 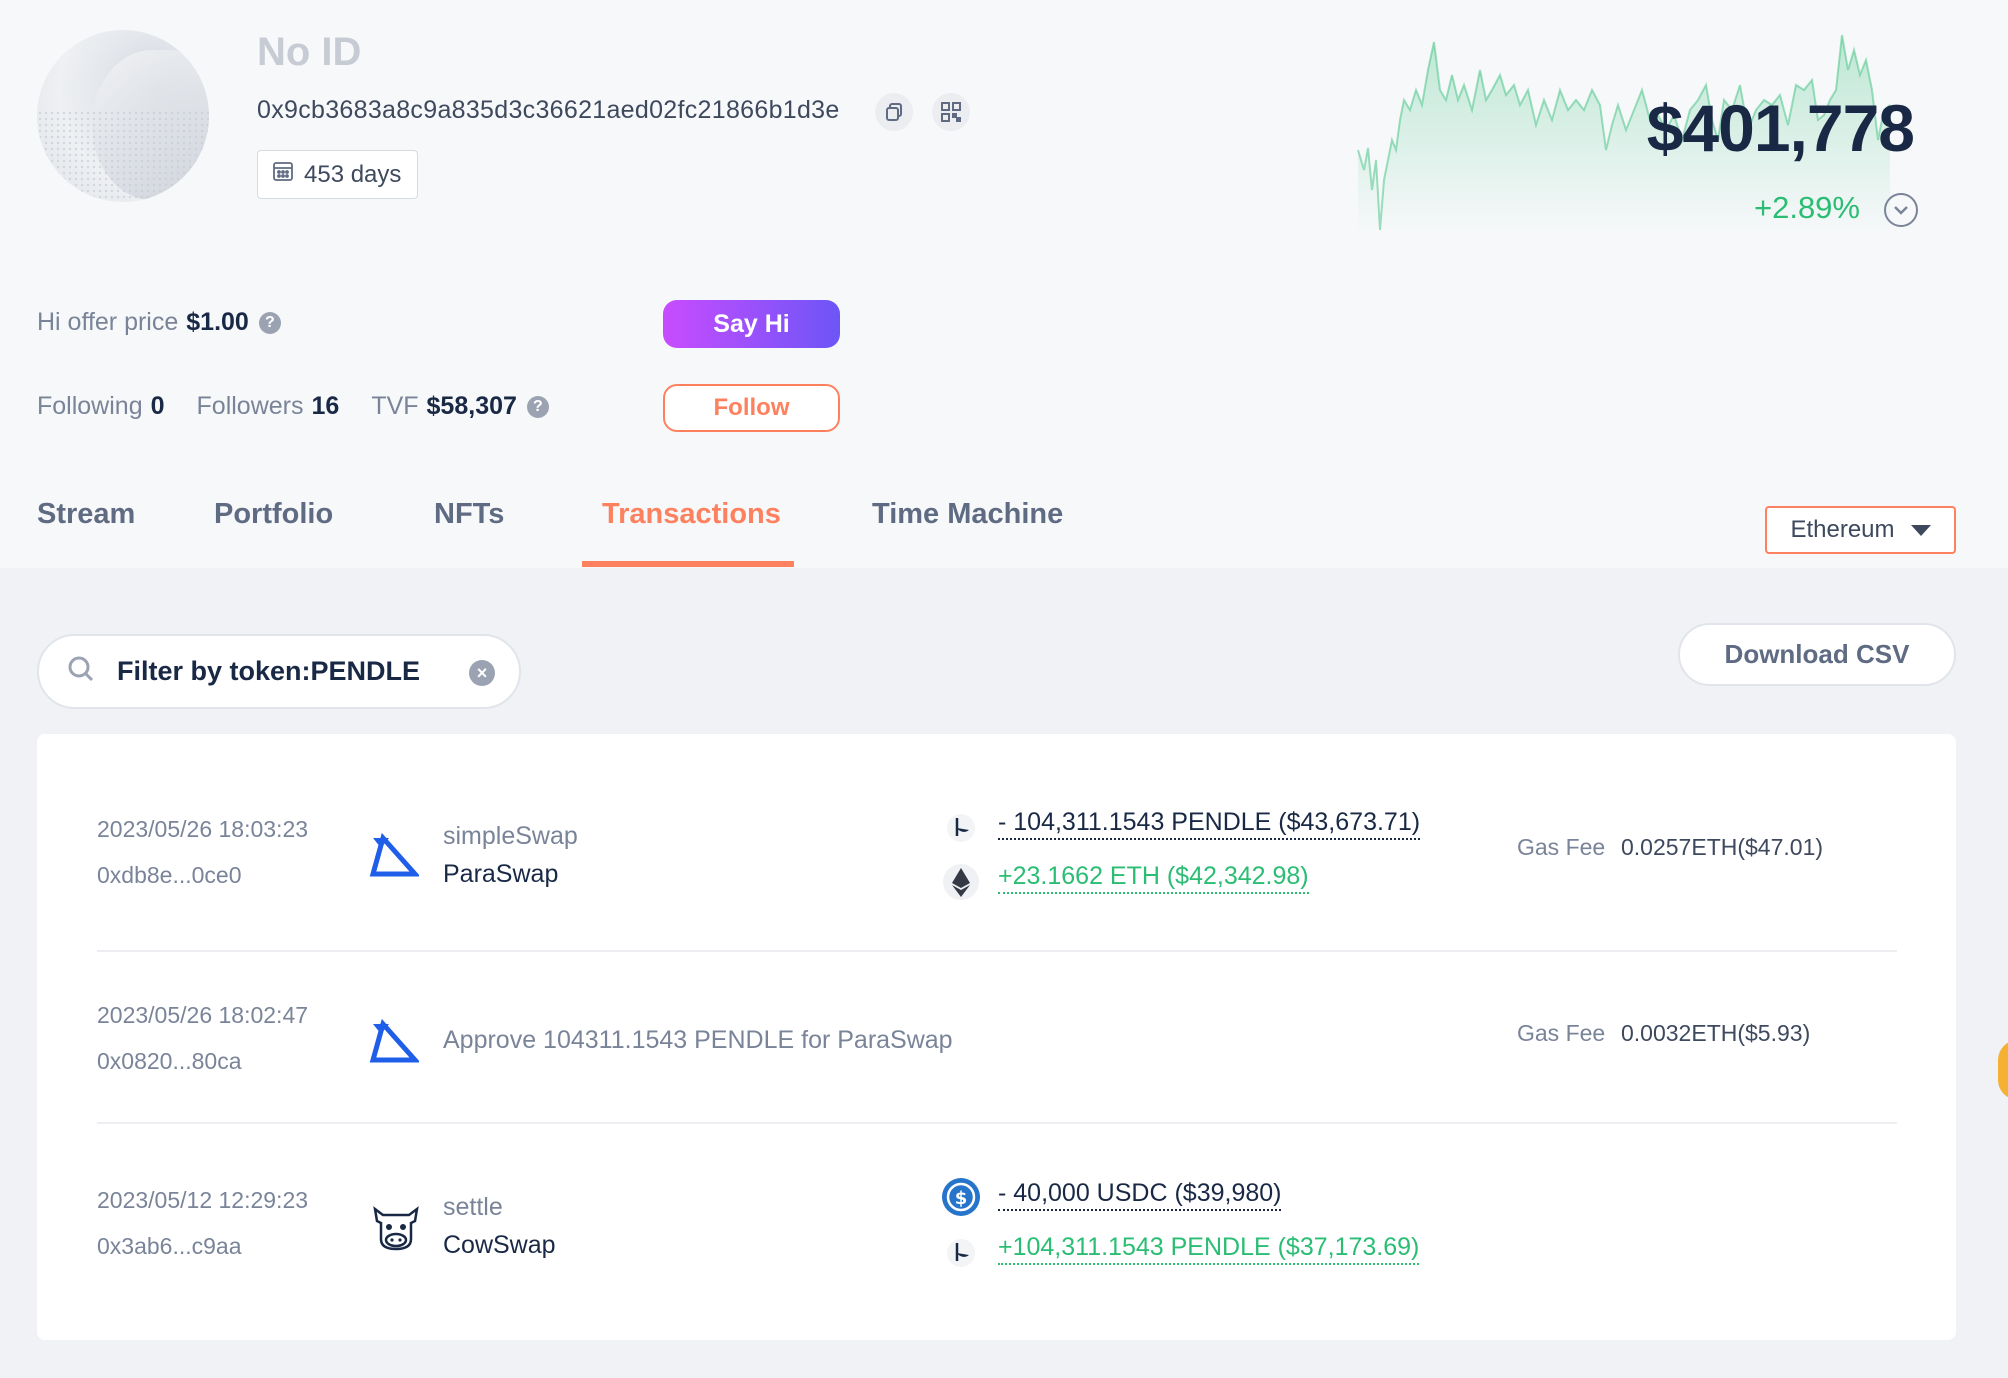 What do you see at coordinates (698, 1040) in the screenshot?
I see `tx-description: Approve 104311.1543 PENDLE for ParaSwap` at bounding box center [698, 1040].